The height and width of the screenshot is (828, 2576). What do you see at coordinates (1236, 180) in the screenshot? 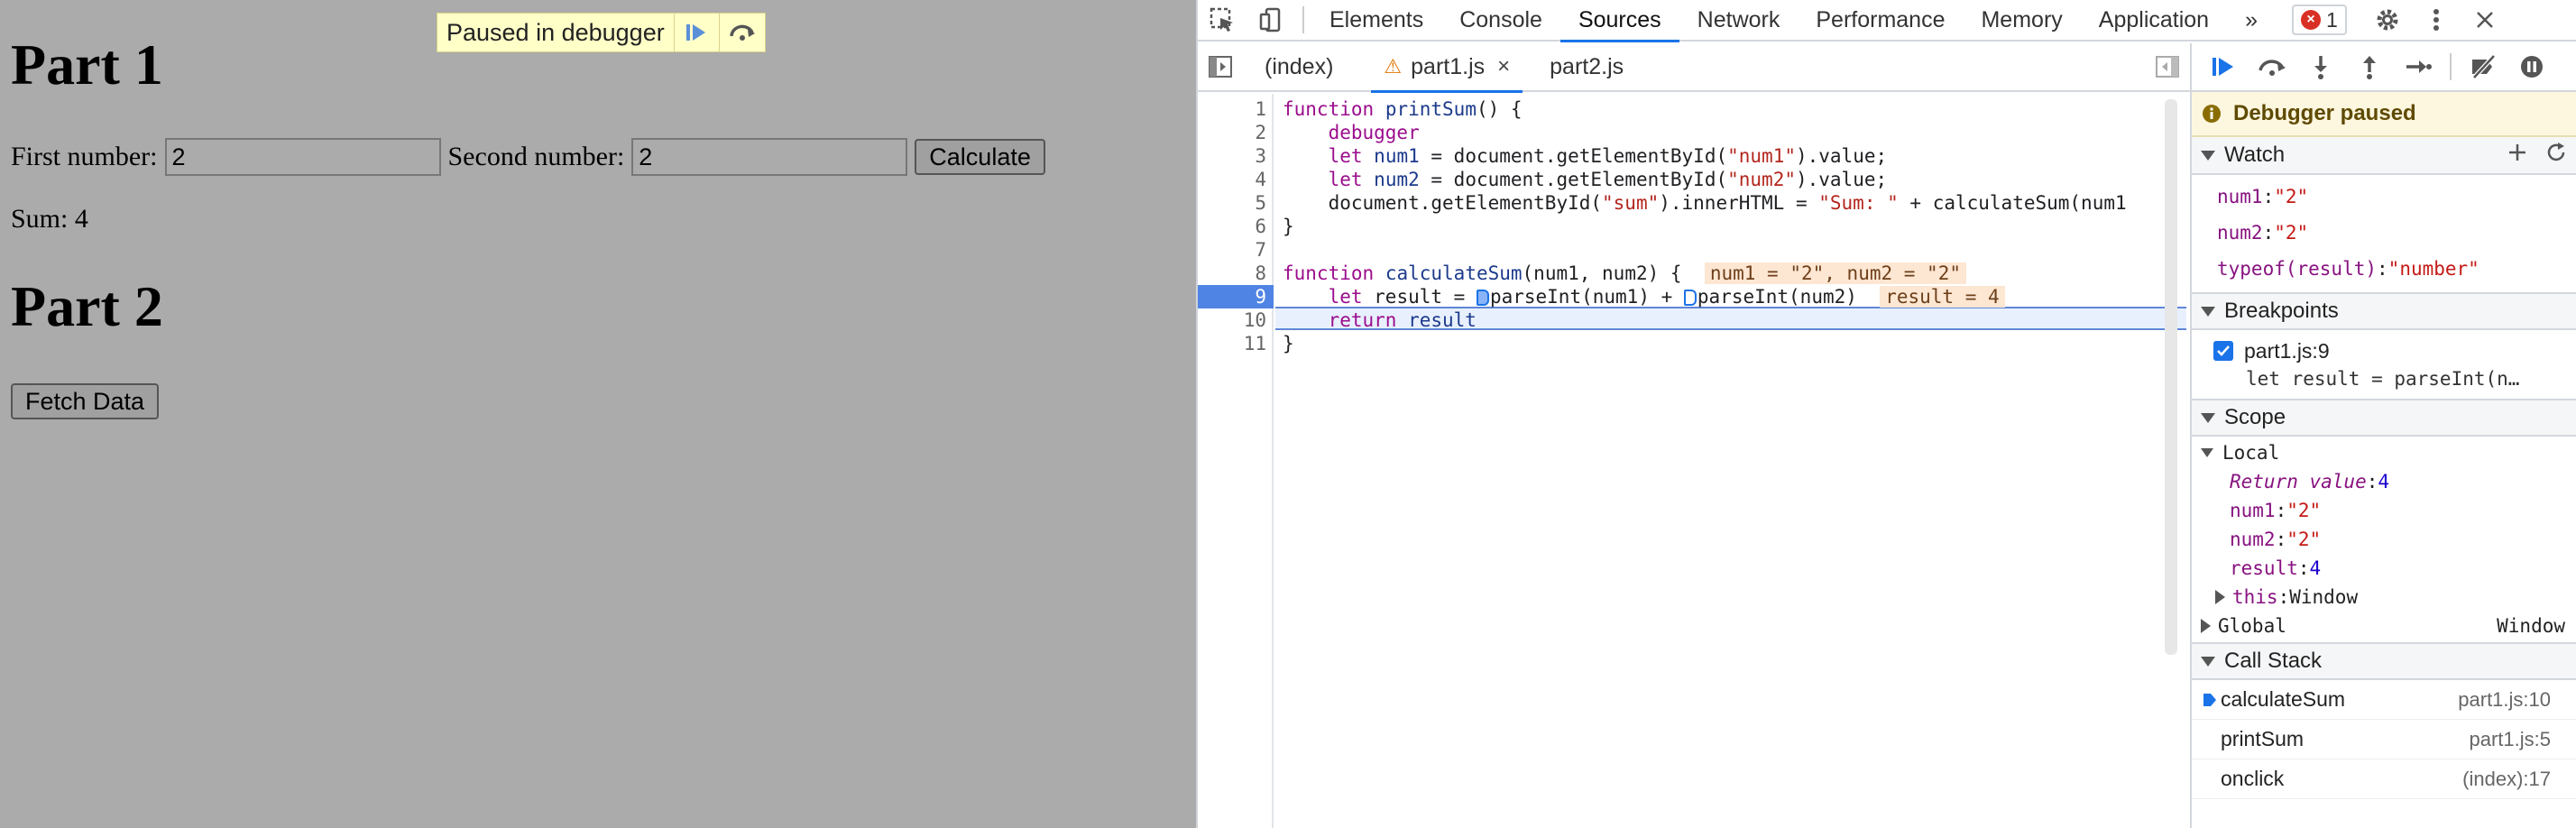
I see `line-number: 4` at bounding box center [1236, 180].